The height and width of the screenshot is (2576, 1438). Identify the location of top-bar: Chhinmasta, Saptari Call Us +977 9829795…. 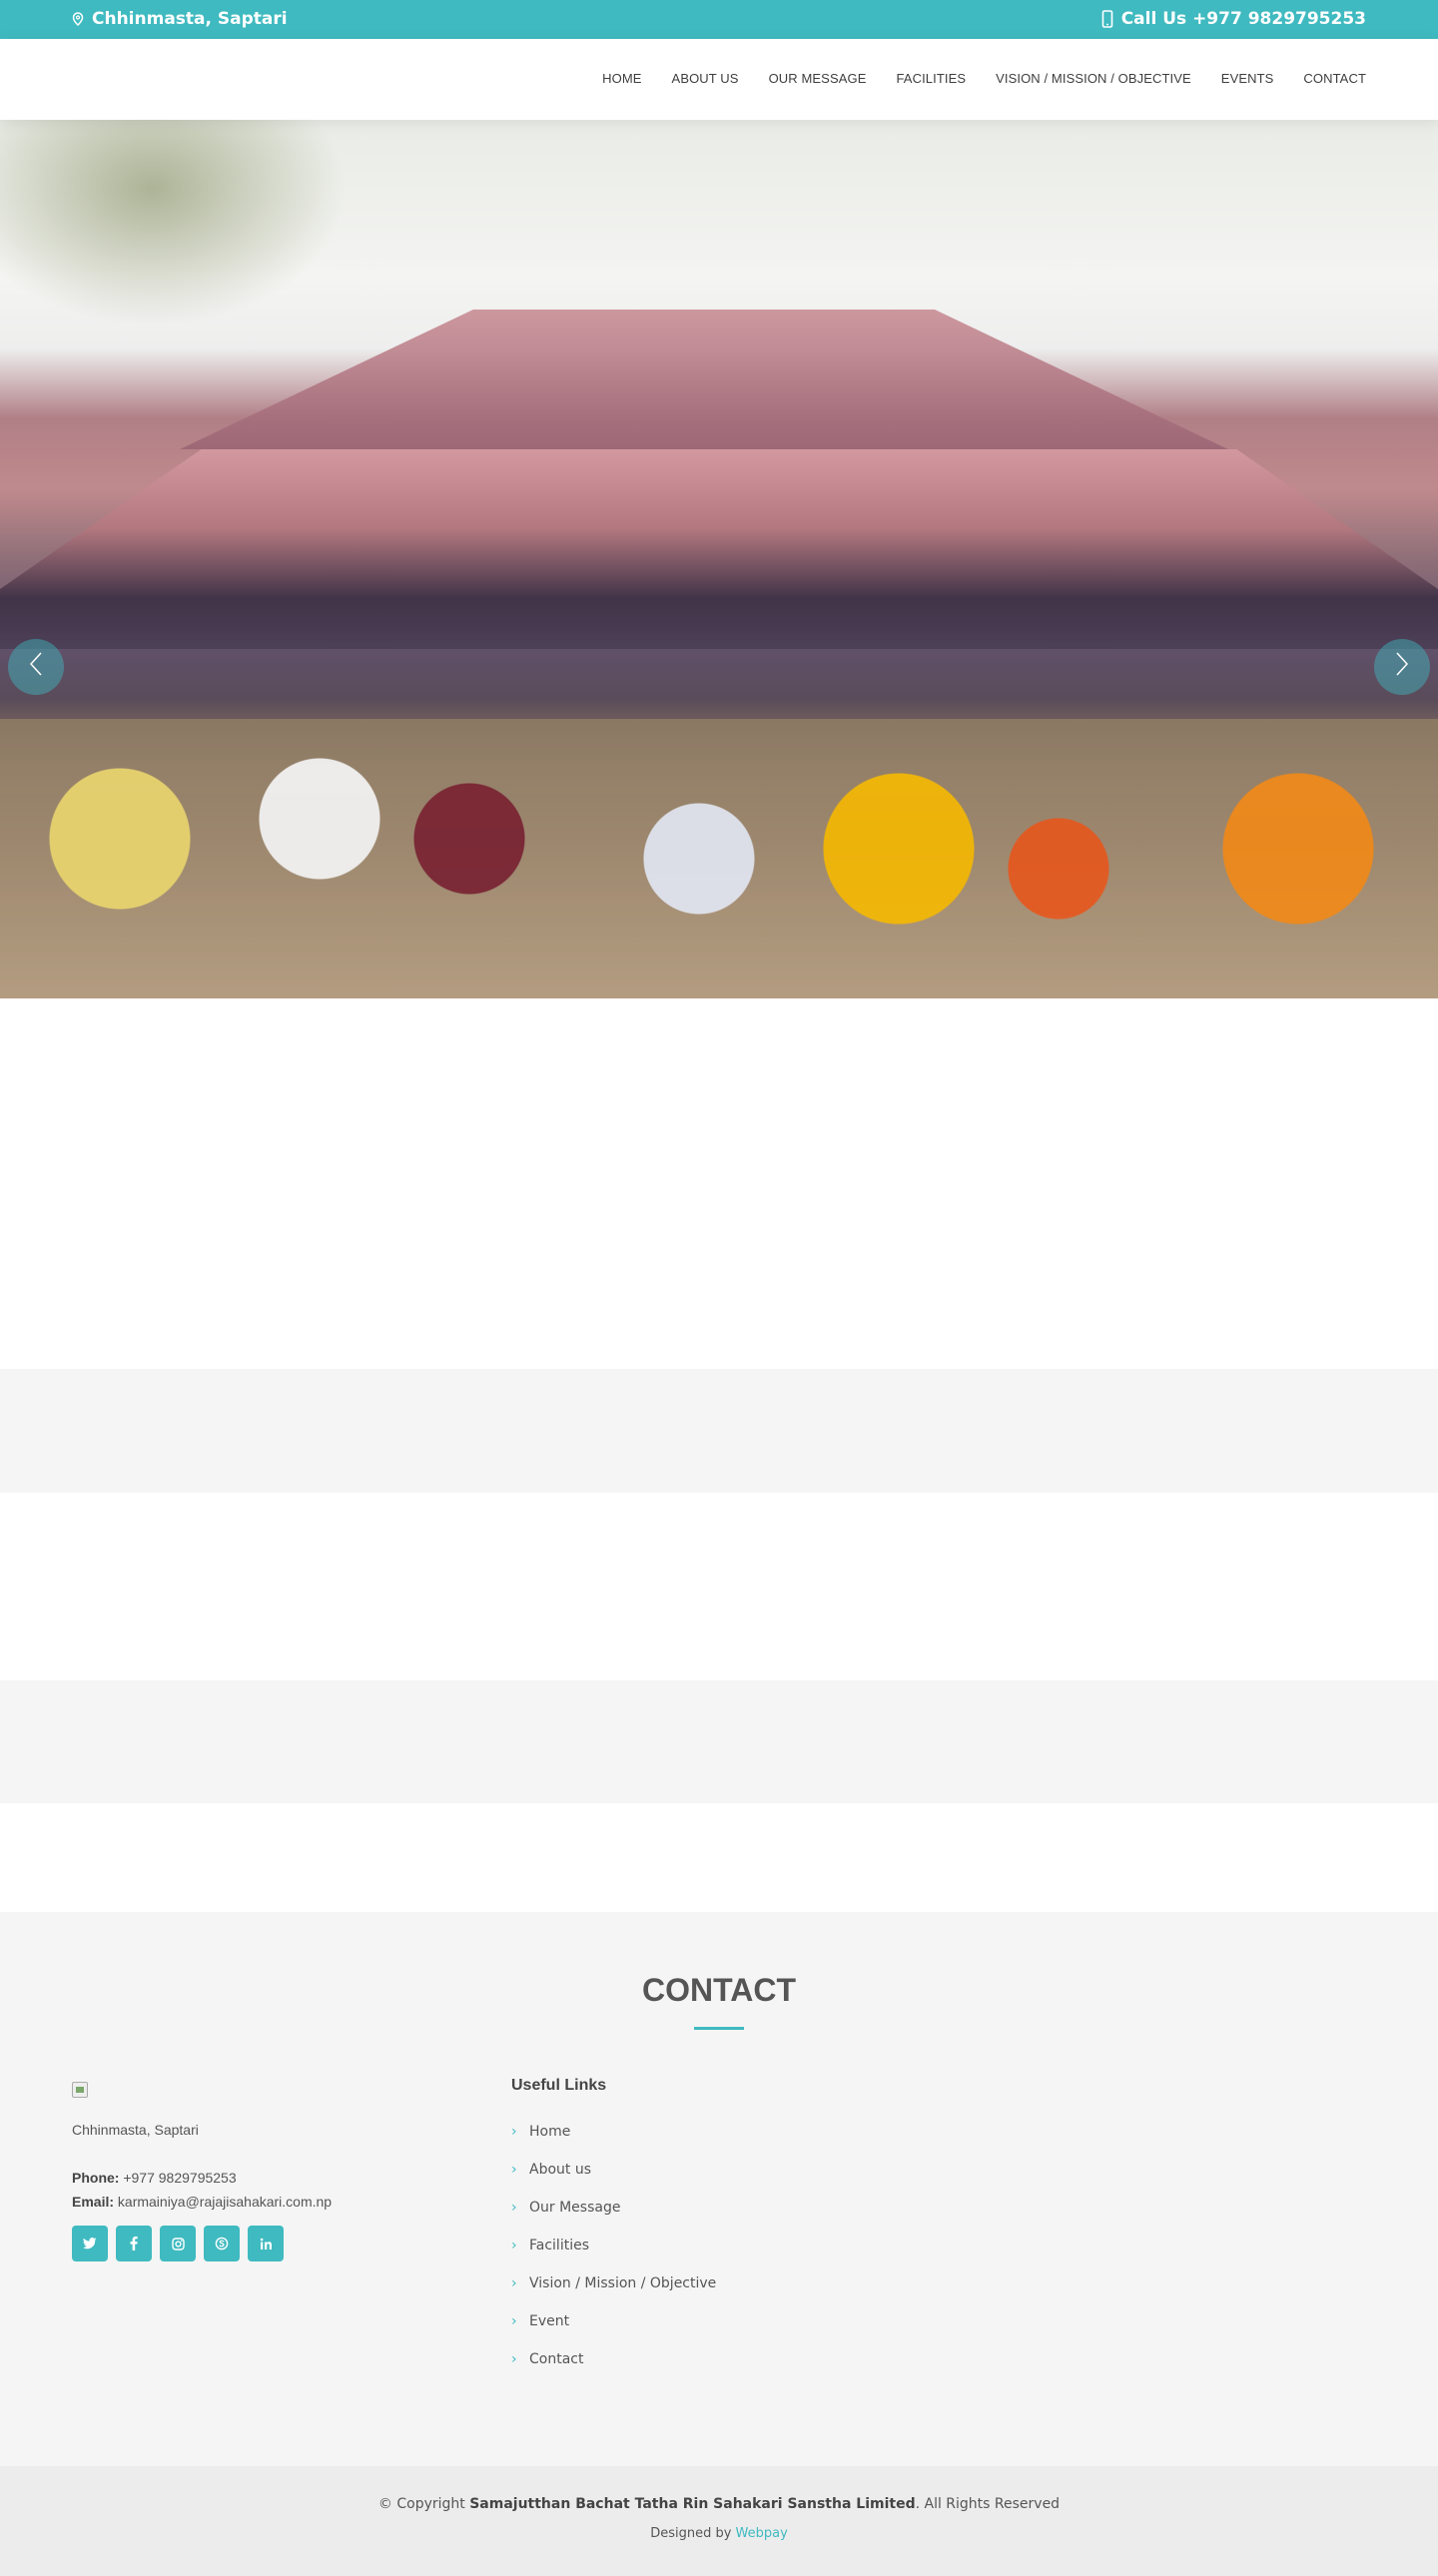
(719, 19).